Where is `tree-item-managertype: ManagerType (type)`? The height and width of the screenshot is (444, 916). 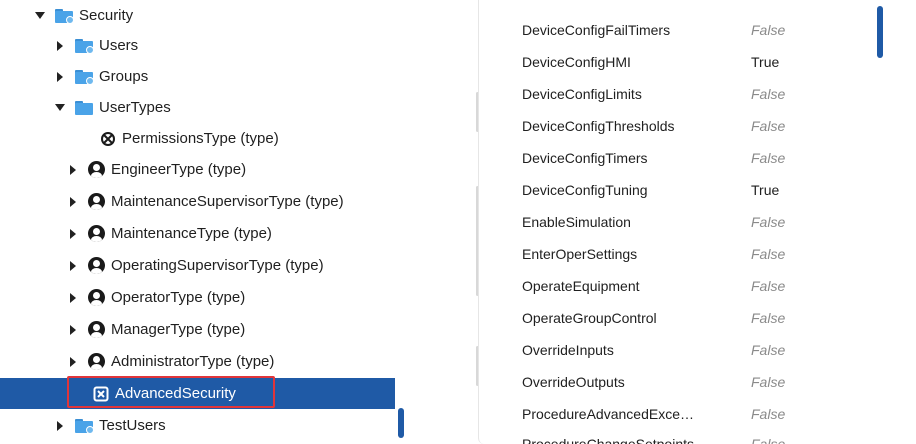
tree-item-managertype: ManagerType (type) is located at coordinates (197, 329).